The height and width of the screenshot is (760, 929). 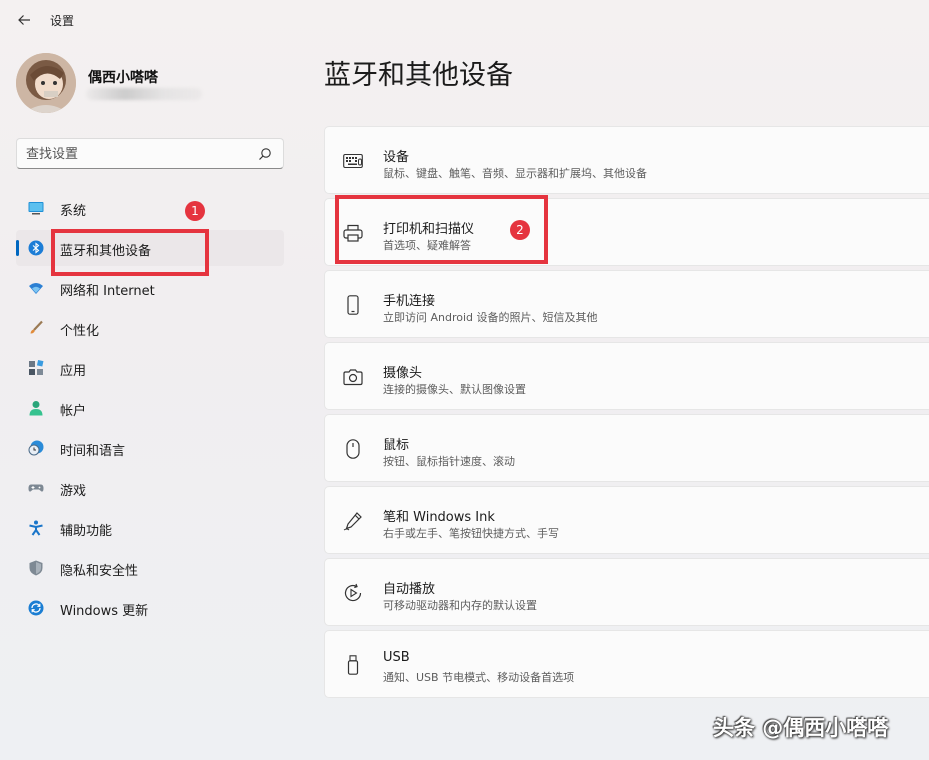 What do you see at coordinates (150, 408) in the screenshot?
I see `sidebar-item-accounts: 帐户` at bounding box center [150, 408].